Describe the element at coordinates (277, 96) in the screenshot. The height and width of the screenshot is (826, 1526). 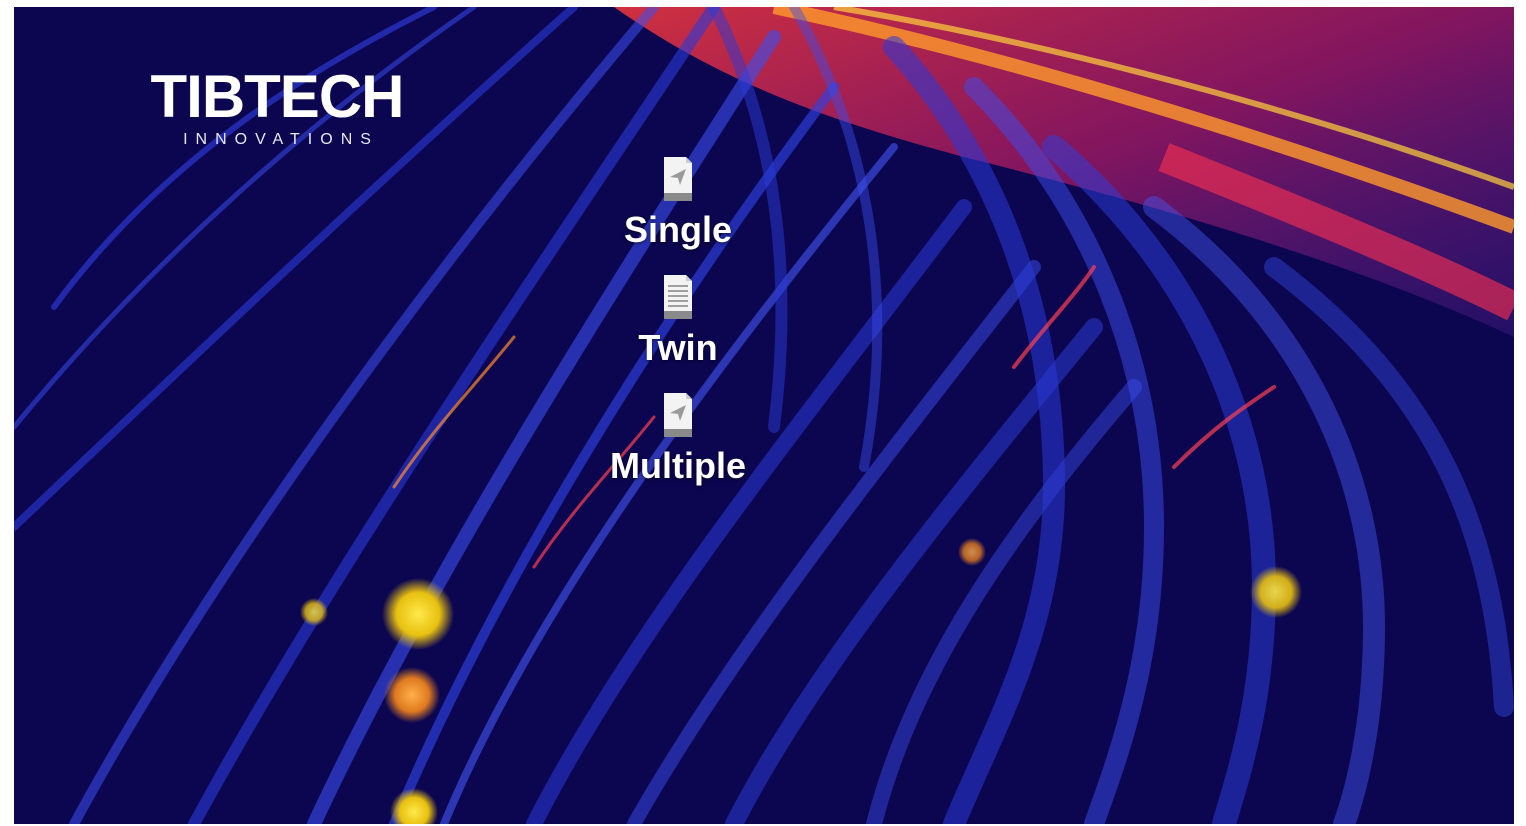
I see `brand-title: TIBTECH` at that location.